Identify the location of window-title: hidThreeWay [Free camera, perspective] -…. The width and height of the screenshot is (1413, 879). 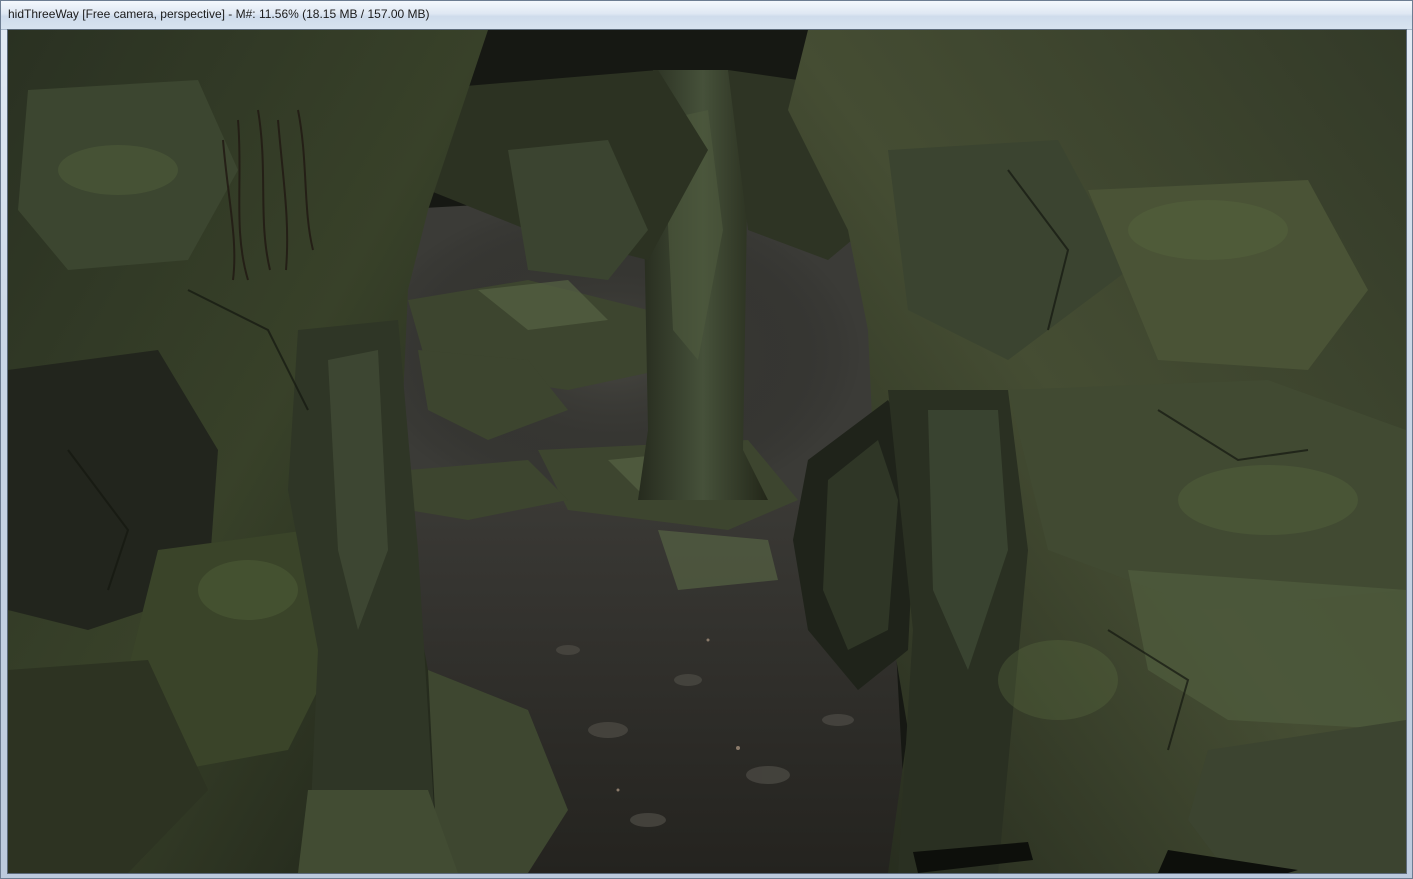
(219, 14).